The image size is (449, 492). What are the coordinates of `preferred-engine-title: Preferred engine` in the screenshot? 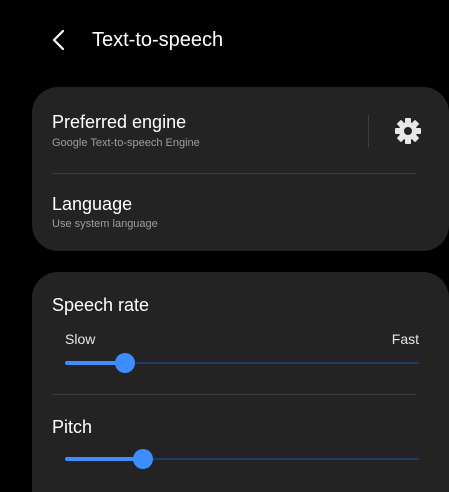 It's located at (119, 122).